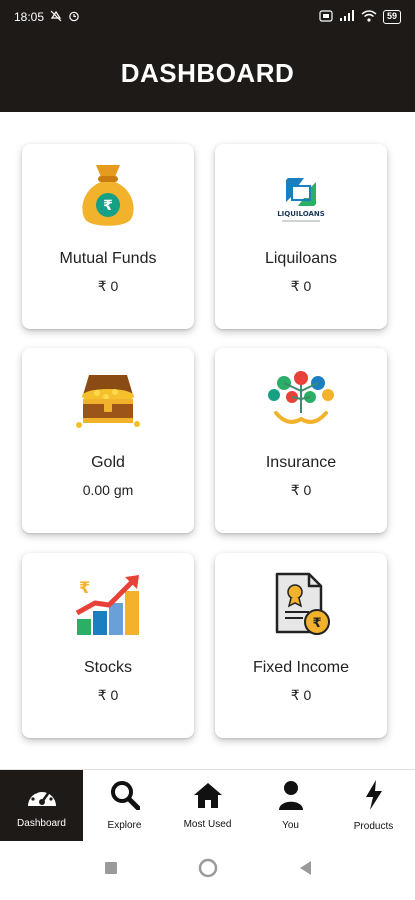 The width and height of the screenshot is (415, 900). I want to click on lightning-icon, so click(374, 797).